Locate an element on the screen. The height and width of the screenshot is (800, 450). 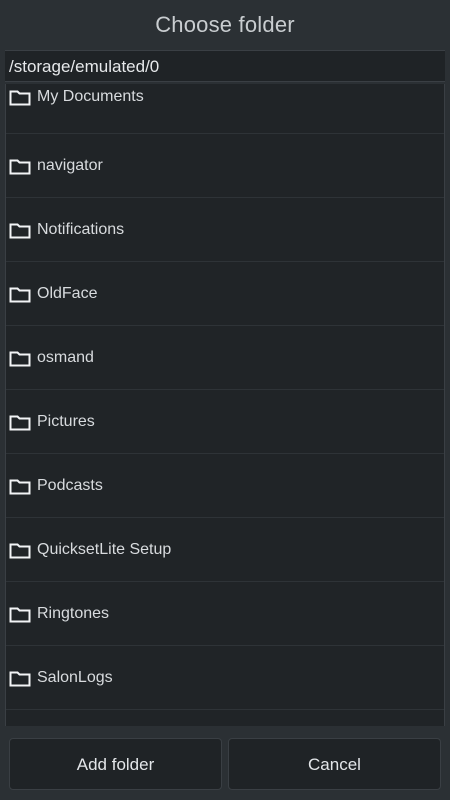
folder-name: OldFace is located at coordinates (67, 293).